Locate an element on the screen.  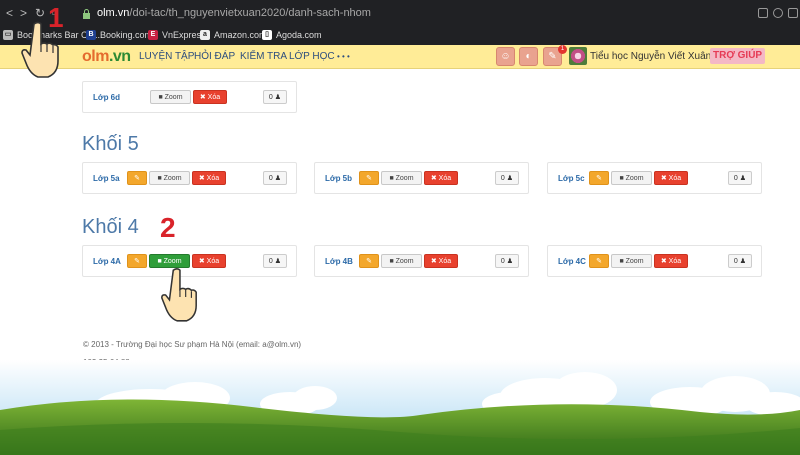
menu-lop-hoc: LỚP HỌC is located at coordinates (312, 56).